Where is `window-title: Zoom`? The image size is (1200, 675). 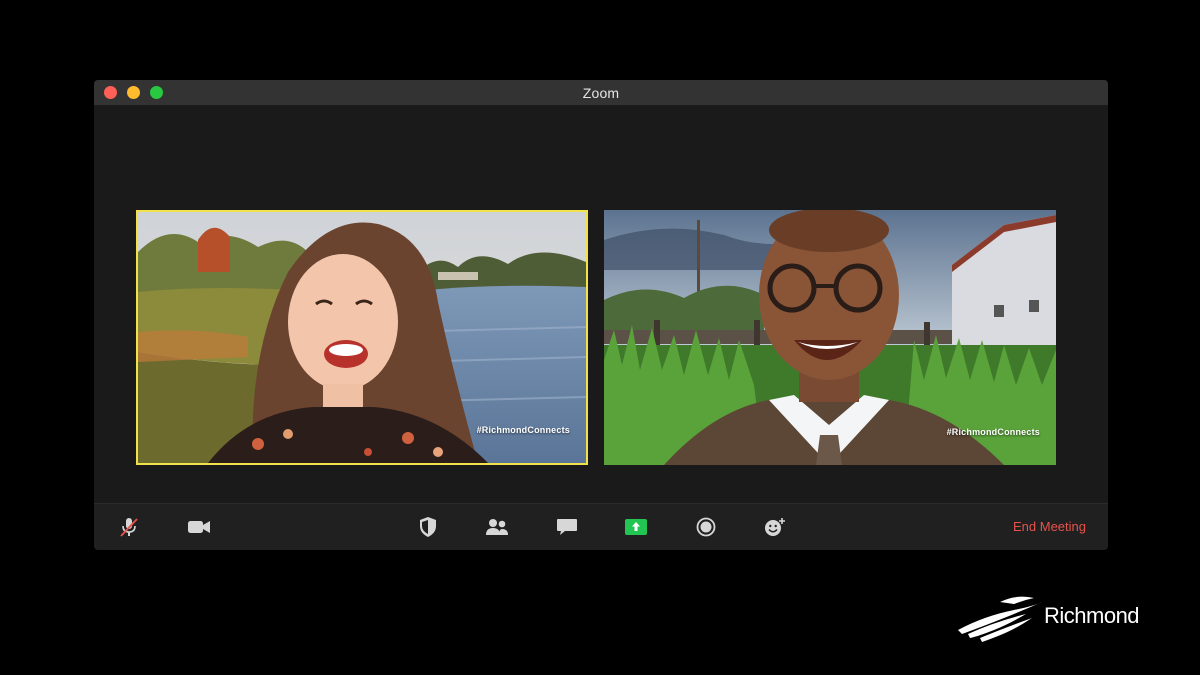
window-title: Zoom is located at coordinates (601, 92).